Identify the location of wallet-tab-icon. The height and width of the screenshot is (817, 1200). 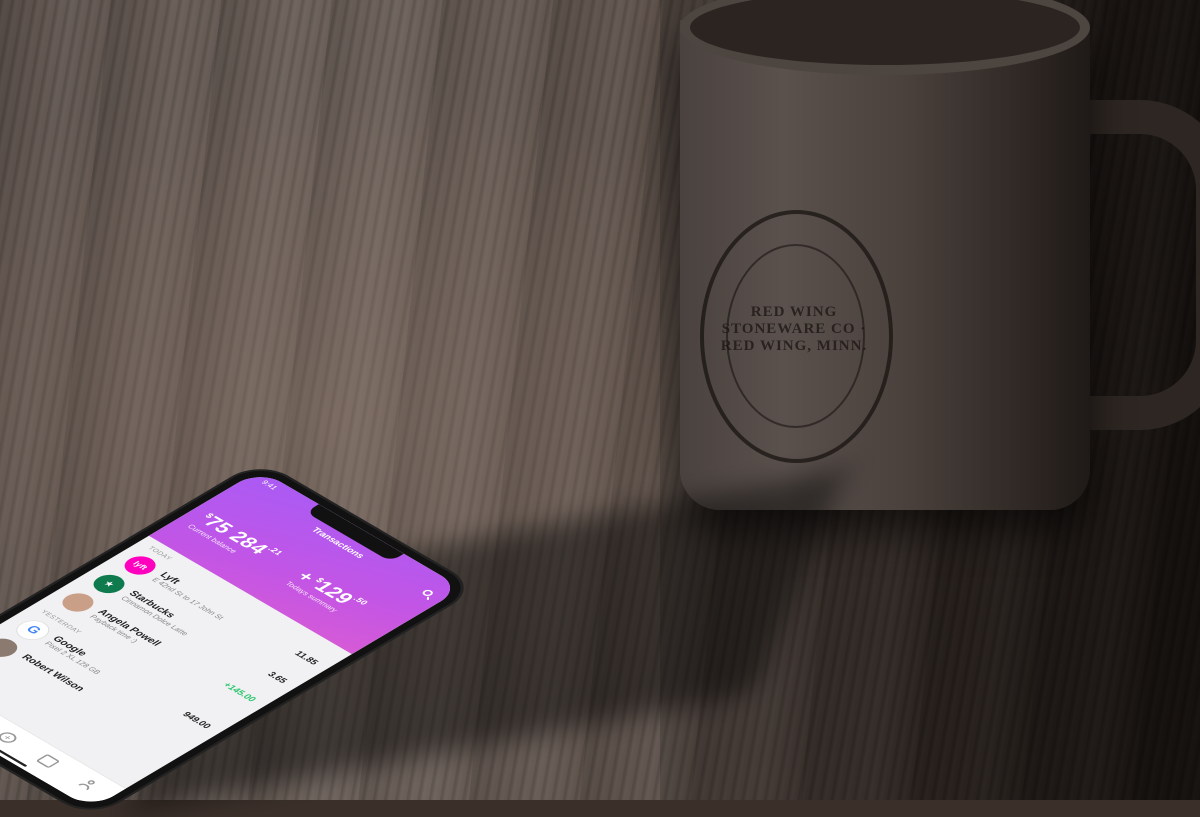
(48, 761).